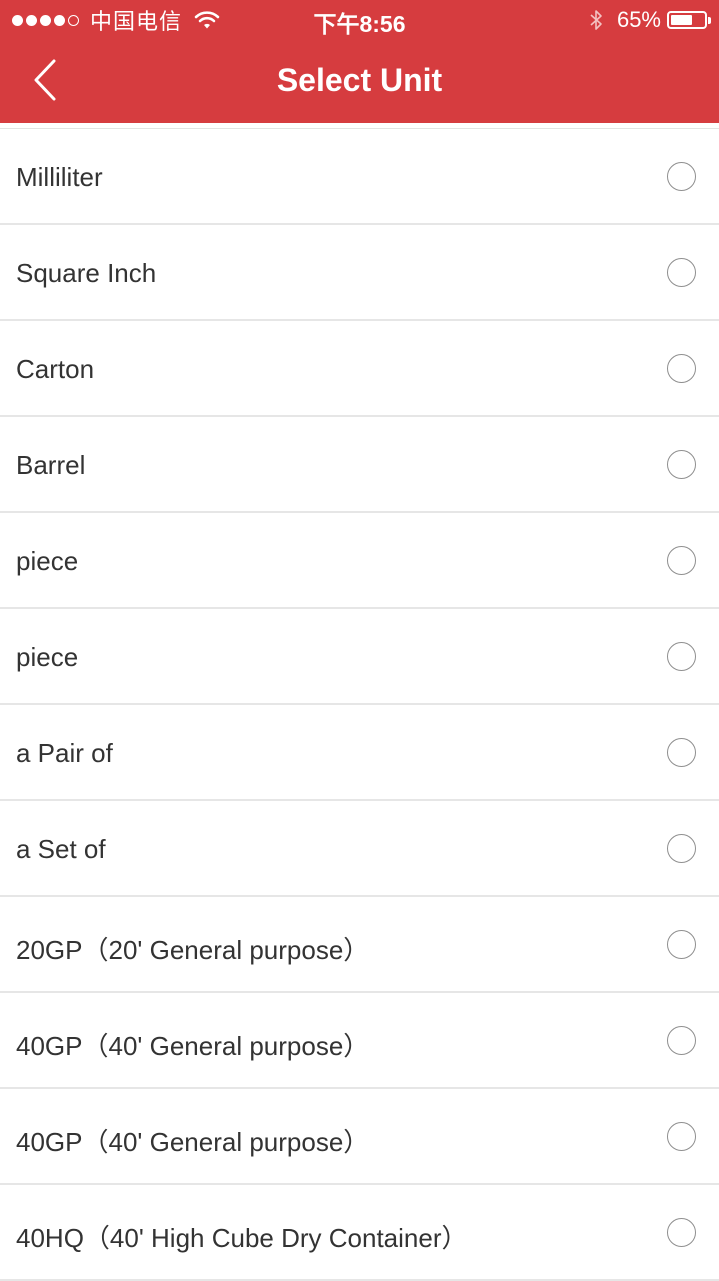 The height and width of the screenshot is (1281, 719). I want to click on unit-option: a Pair of, so click(359, 753).